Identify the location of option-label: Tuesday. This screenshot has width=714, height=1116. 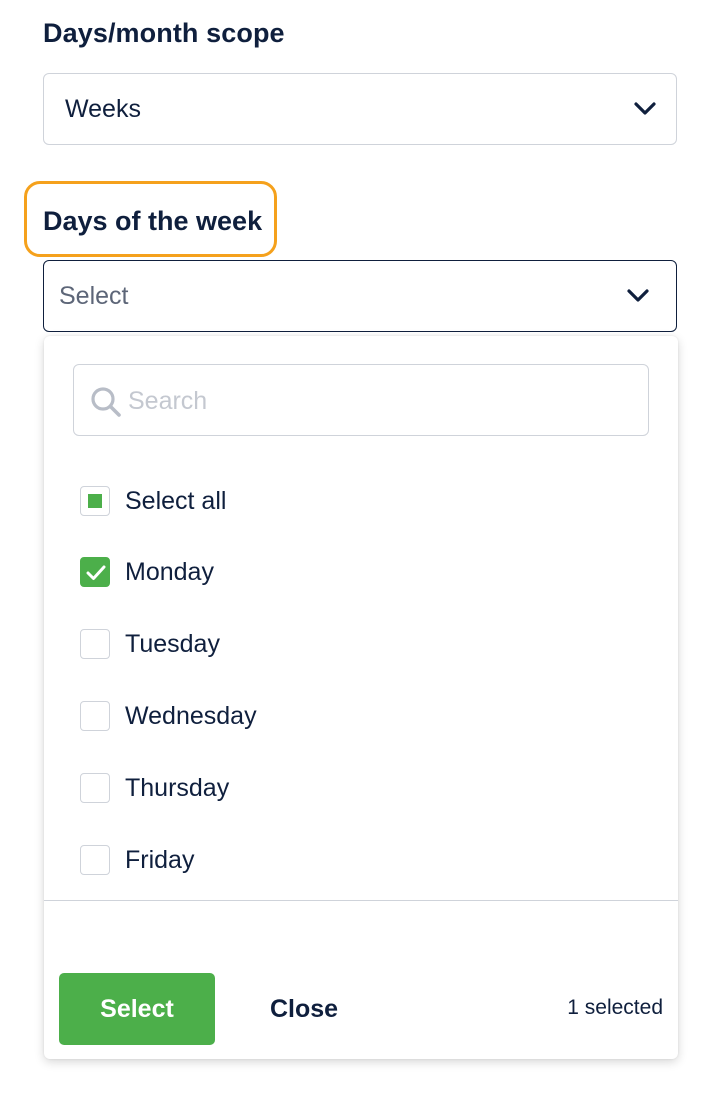
(172, 643).